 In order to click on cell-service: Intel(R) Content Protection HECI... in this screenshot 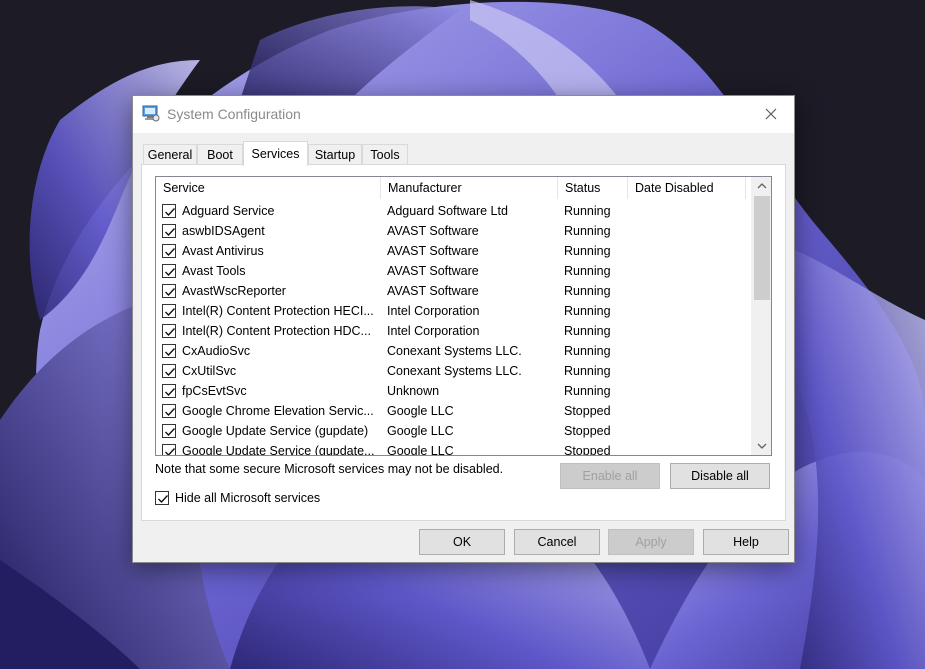, I will do `click(278, 311)`.